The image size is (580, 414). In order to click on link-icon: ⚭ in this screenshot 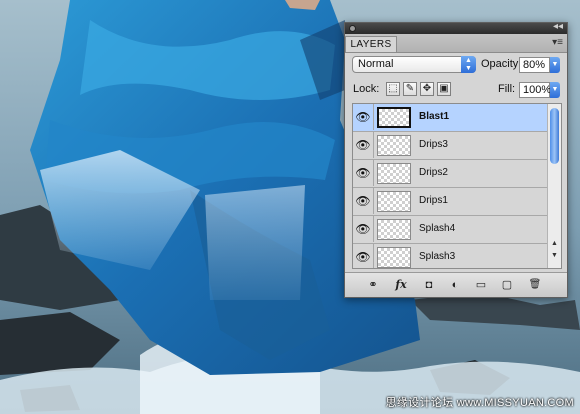, I will do `click(373, 285)`.